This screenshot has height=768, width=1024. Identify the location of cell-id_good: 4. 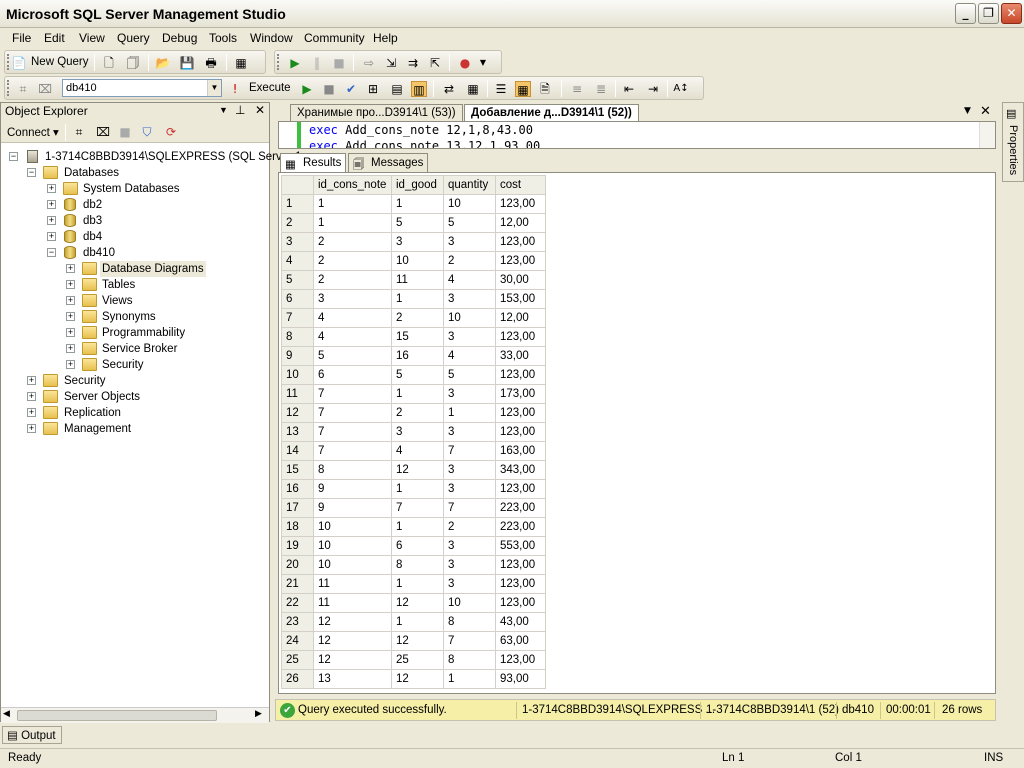
(417, 451).